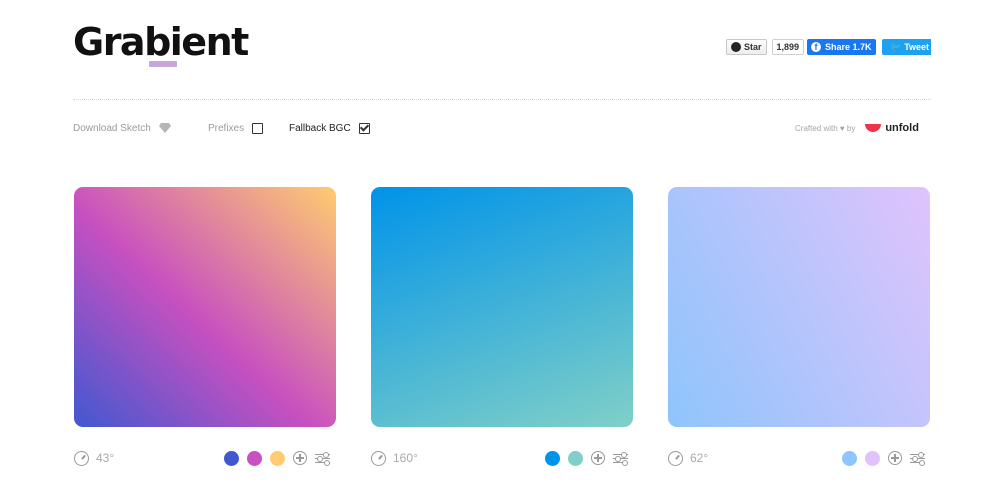  What do you see at coordinates (94, 458) in the screenshot?
I see `angle-control-1: 43°` at bounding box center [94, 458].